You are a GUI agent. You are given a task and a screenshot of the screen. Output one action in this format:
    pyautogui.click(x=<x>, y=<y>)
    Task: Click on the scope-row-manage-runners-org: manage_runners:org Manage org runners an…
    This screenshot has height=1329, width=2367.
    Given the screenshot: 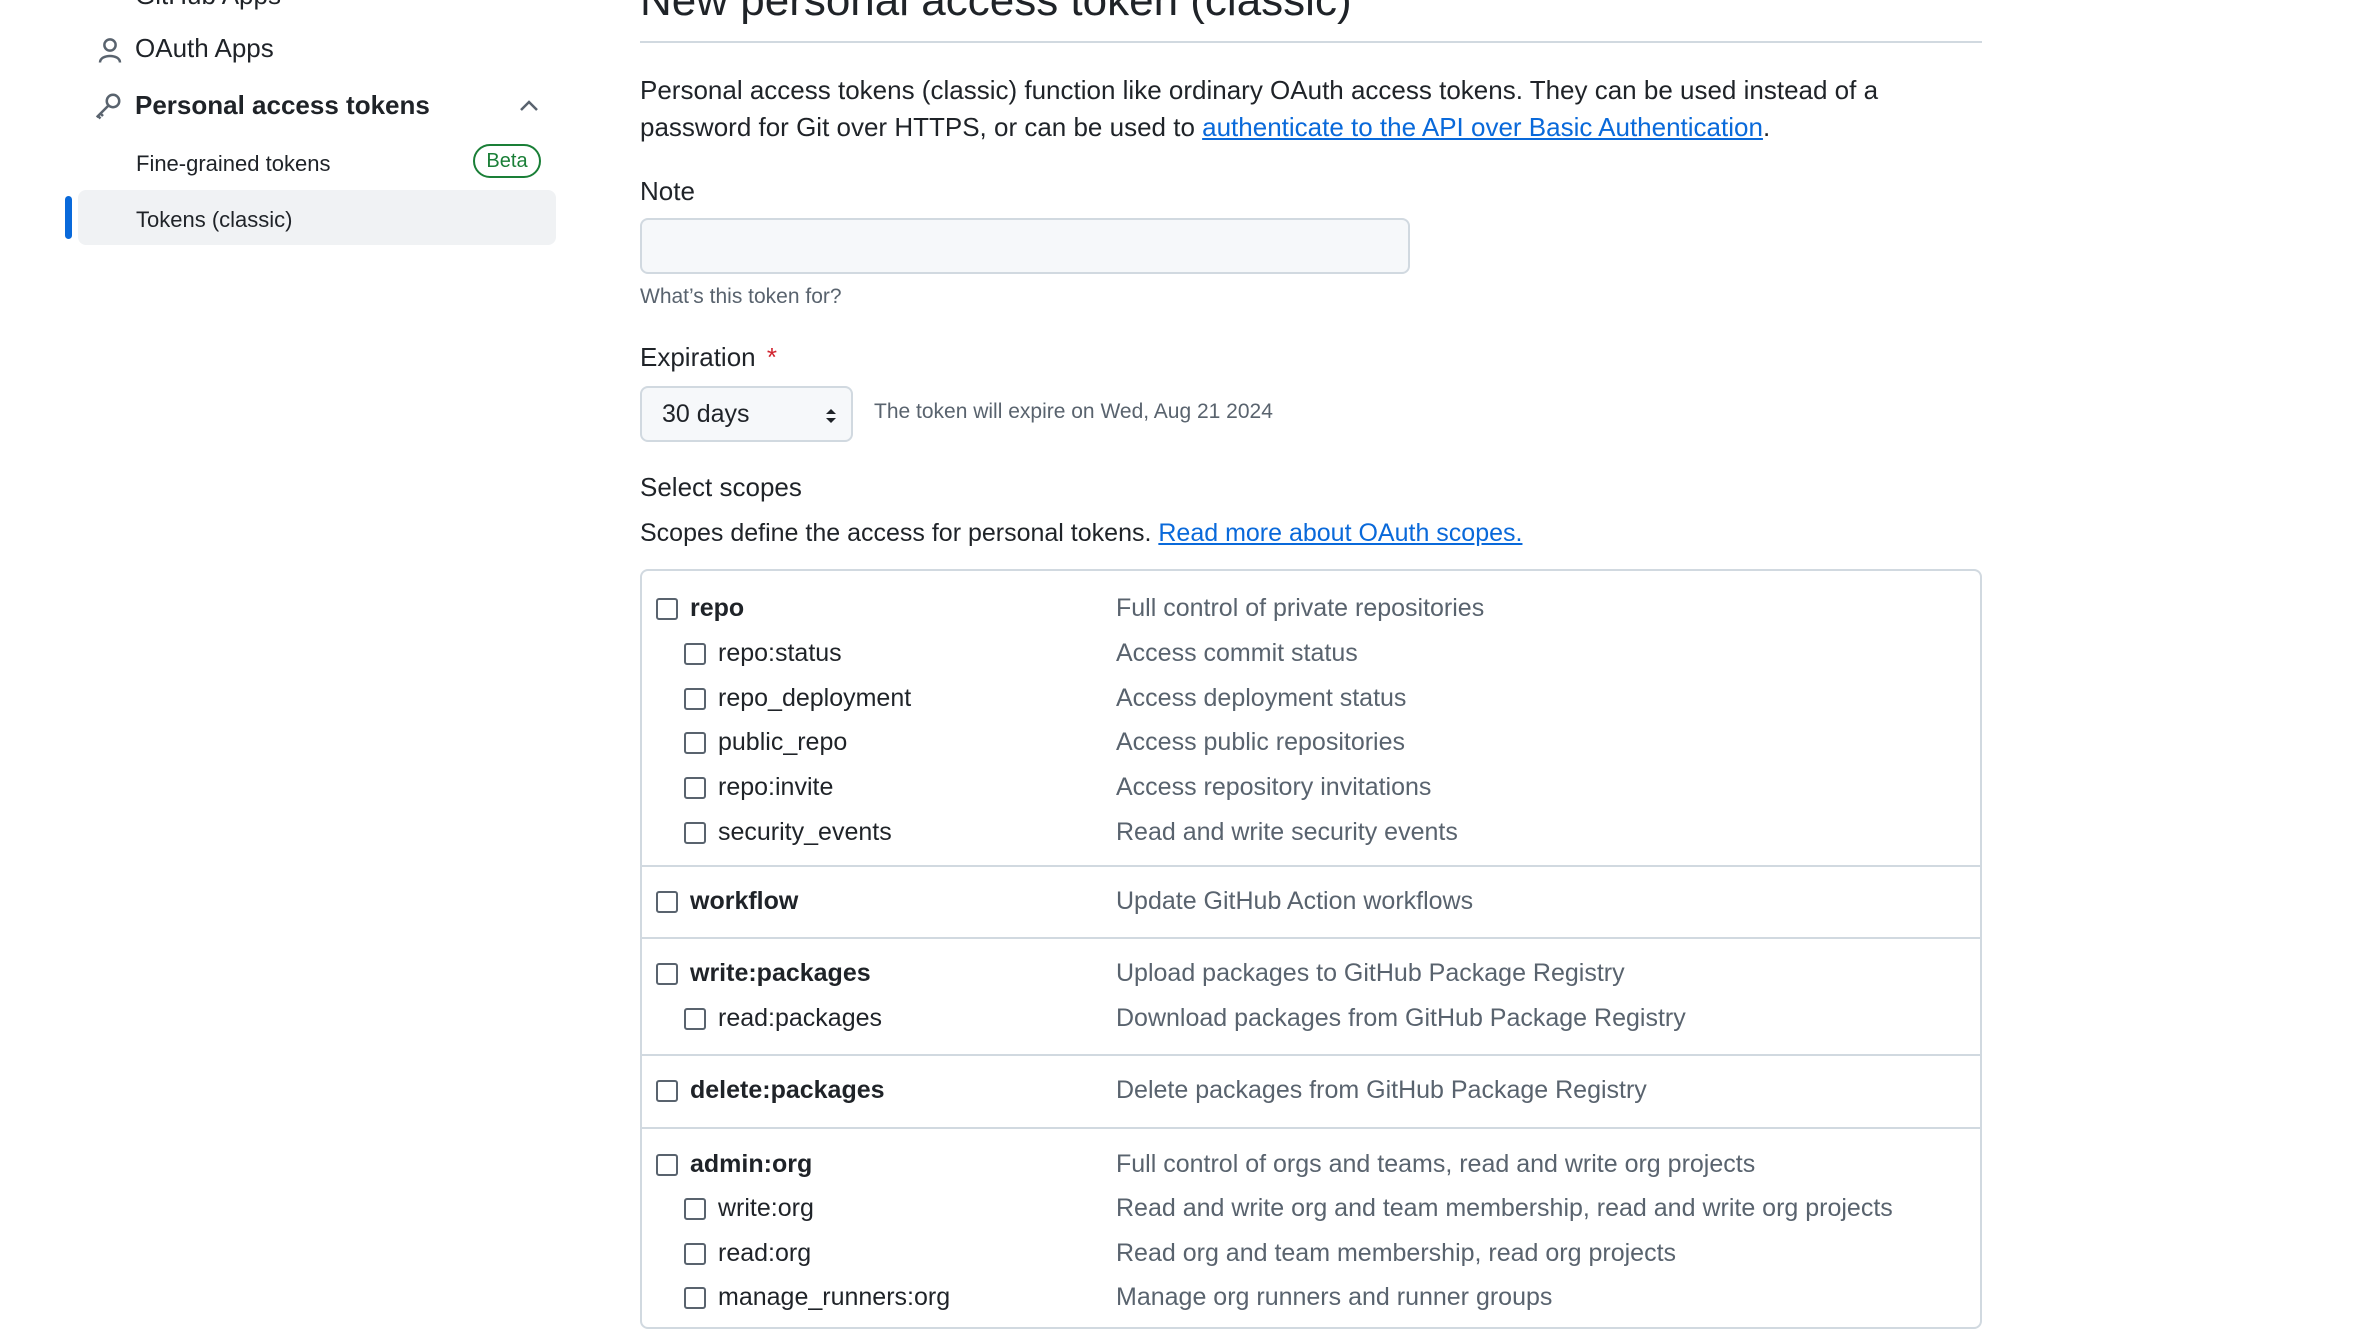 What is the action you would take?
    pyautogui.click(x=1311, y=1297)
    